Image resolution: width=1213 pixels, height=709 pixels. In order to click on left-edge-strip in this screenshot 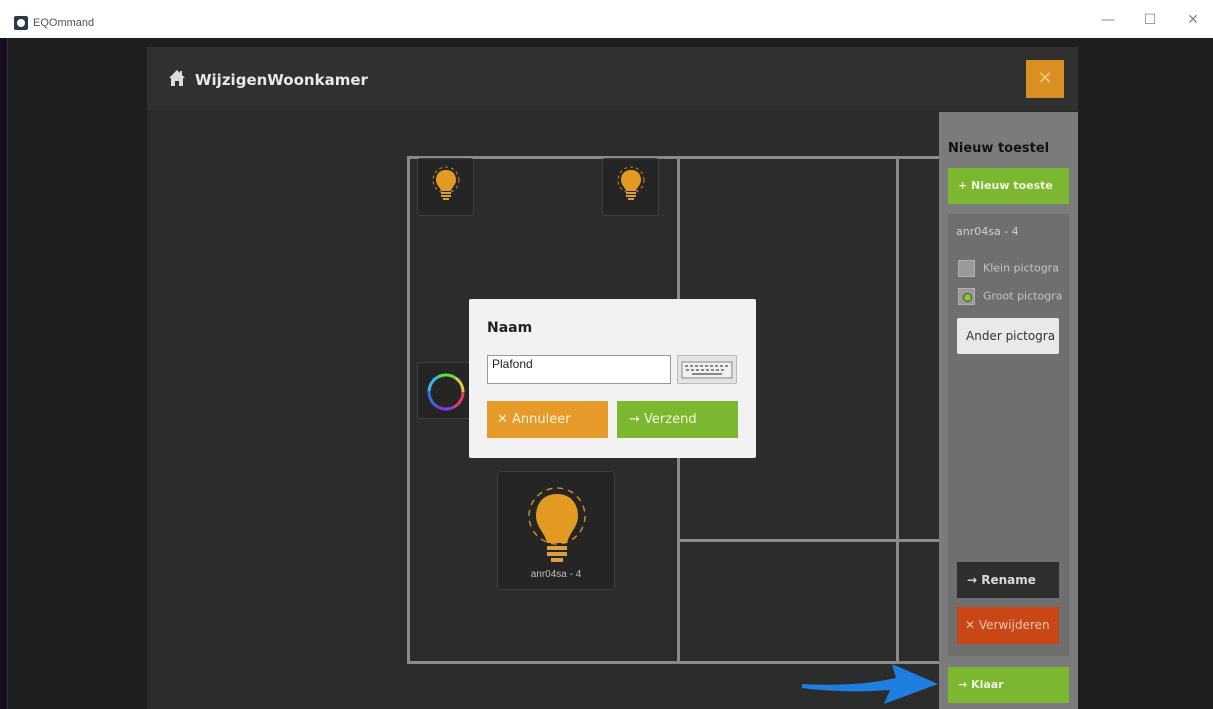, I will do `click(4, 373)`.